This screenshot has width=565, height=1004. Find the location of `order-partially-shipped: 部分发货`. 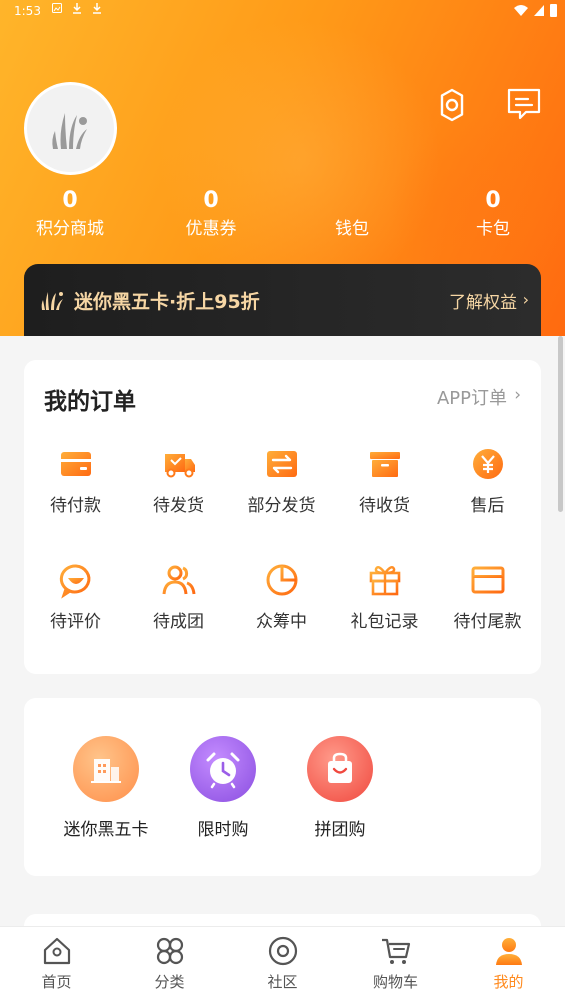

order-partially-shipped: 部分发货 is located at coordinates (281, 481).